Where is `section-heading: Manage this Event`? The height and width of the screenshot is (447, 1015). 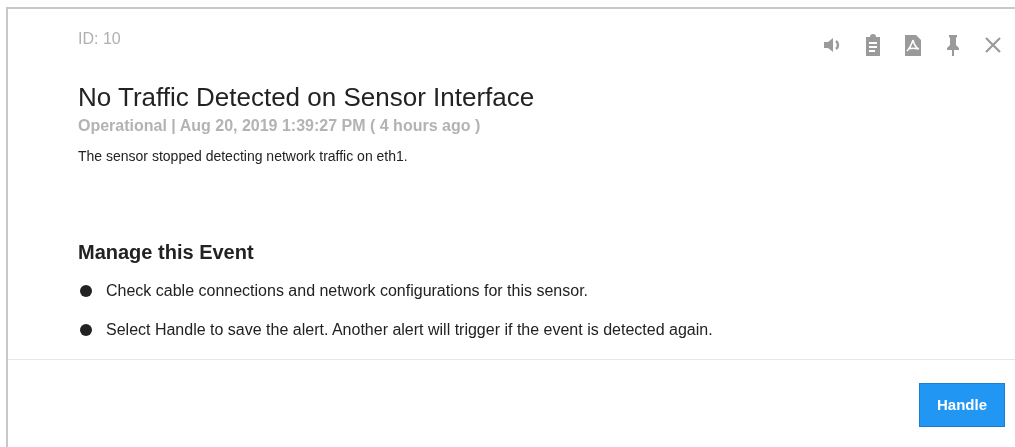
section-heading: Manage this Event is located at coordinates (166, 252).